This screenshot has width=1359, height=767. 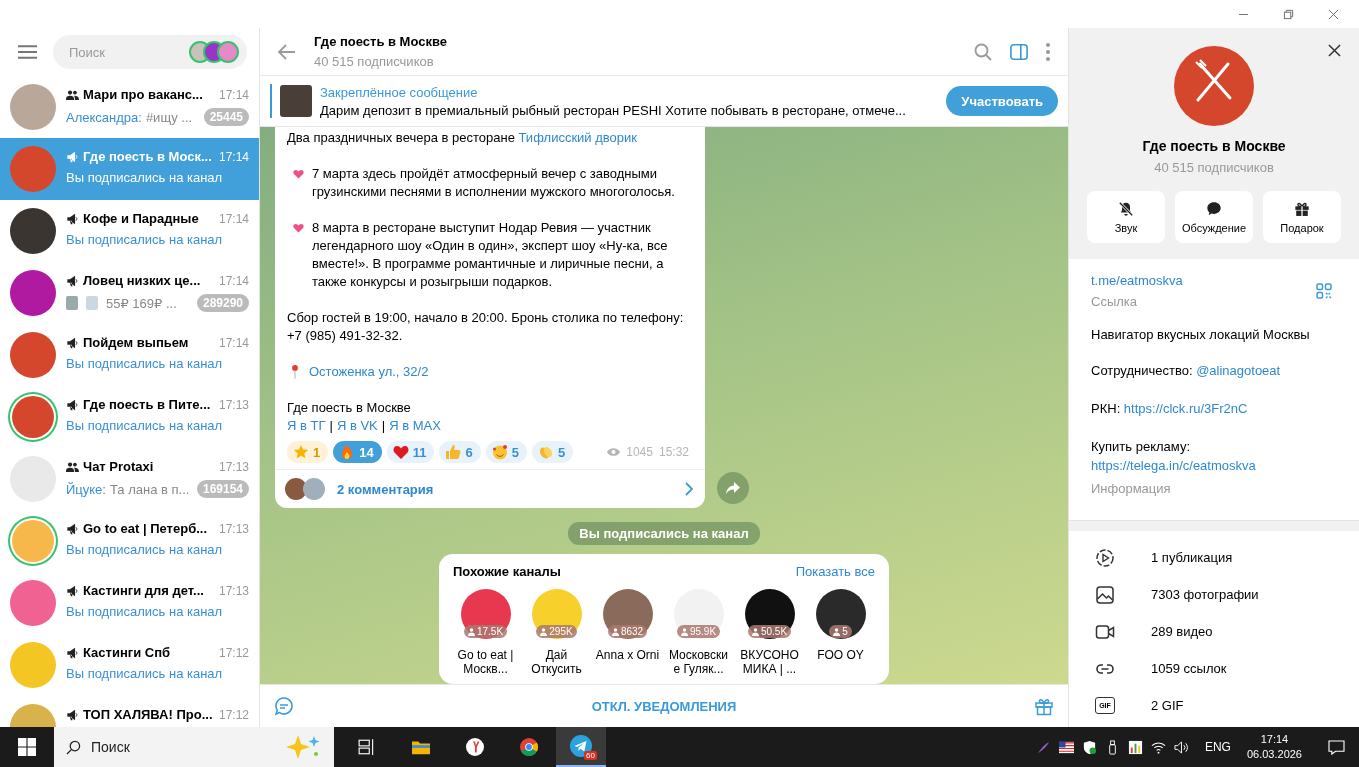 What do you see at coordinates (194, 747) in the screenshot?
I see `taskbar-search: Поиск` at bounding box center [194, 747].